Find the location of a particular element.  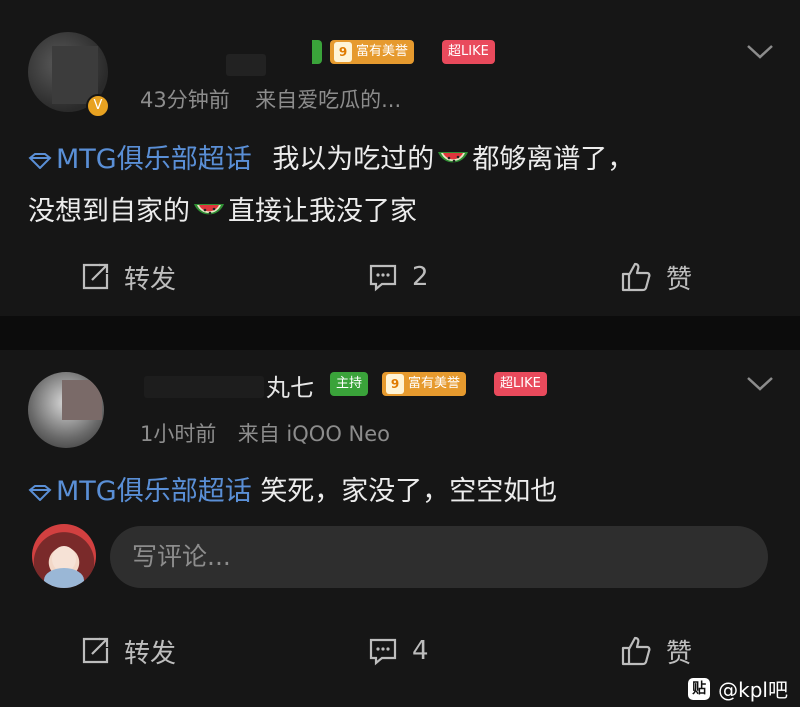

post-text-part: 没想到自家的 is located at coordinates (109, 211).